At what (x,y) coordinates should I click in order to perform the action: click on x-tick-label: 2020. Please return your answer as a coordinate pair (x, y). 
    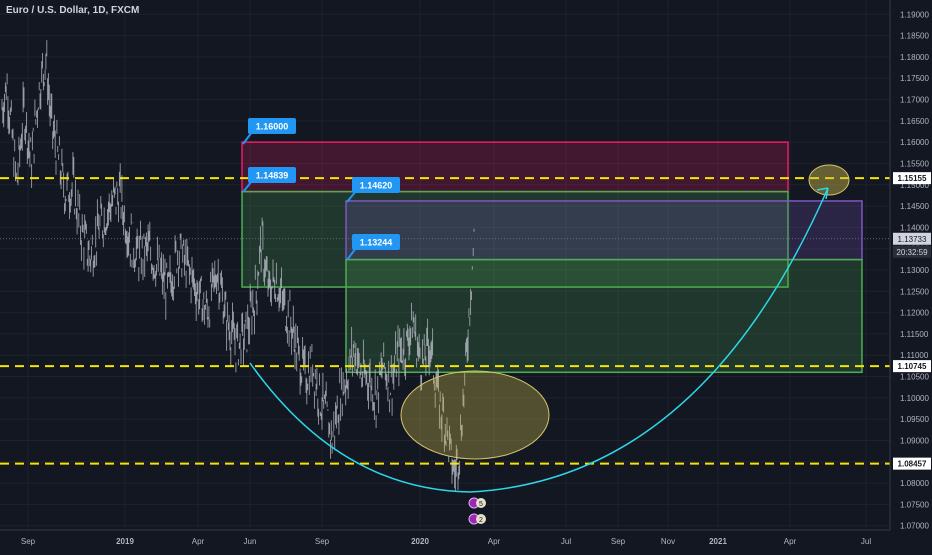
    Looking at the image, I should click on (420, 541).